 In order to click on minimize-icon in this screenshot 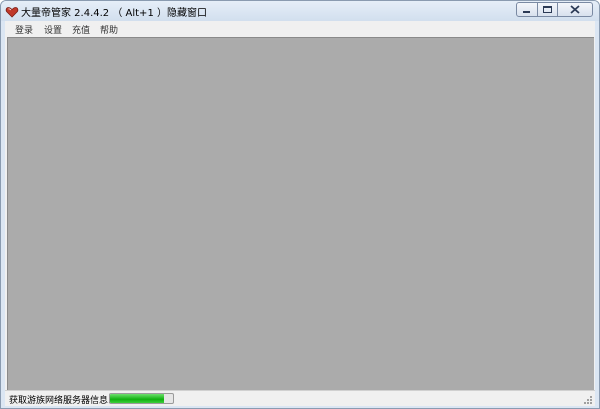, I will do `click(526, 12)`.